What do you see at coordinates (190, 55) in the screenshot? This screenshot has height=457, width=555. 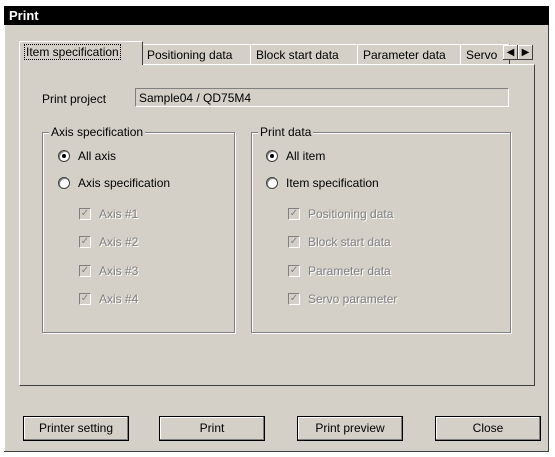 I see `tab-label: Positioning data` at bounding box center [190, 55].